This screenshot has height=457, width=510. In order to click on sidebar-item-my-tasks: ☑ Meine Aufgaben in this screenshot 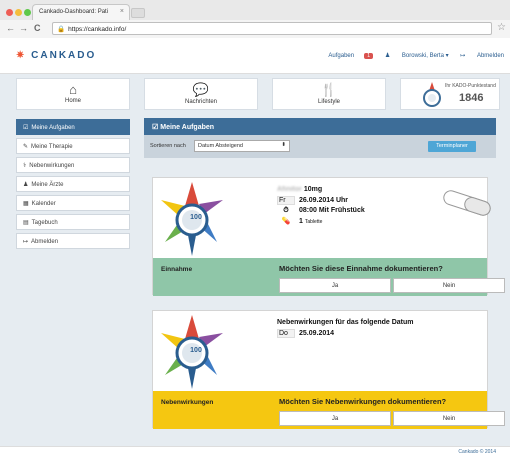, I will do `click(73, 127)`.